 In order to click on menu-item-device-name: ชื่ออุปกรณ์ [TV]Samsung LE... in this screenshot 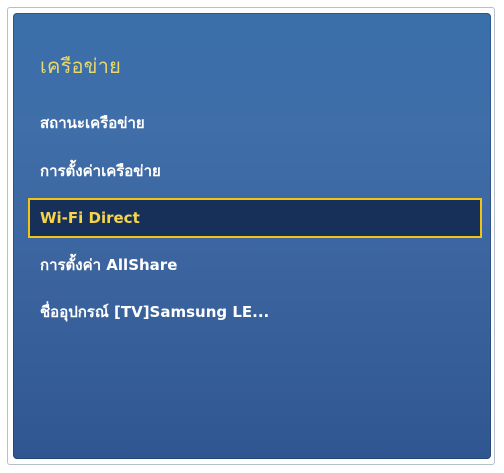, I will do `click(255, 312)`.